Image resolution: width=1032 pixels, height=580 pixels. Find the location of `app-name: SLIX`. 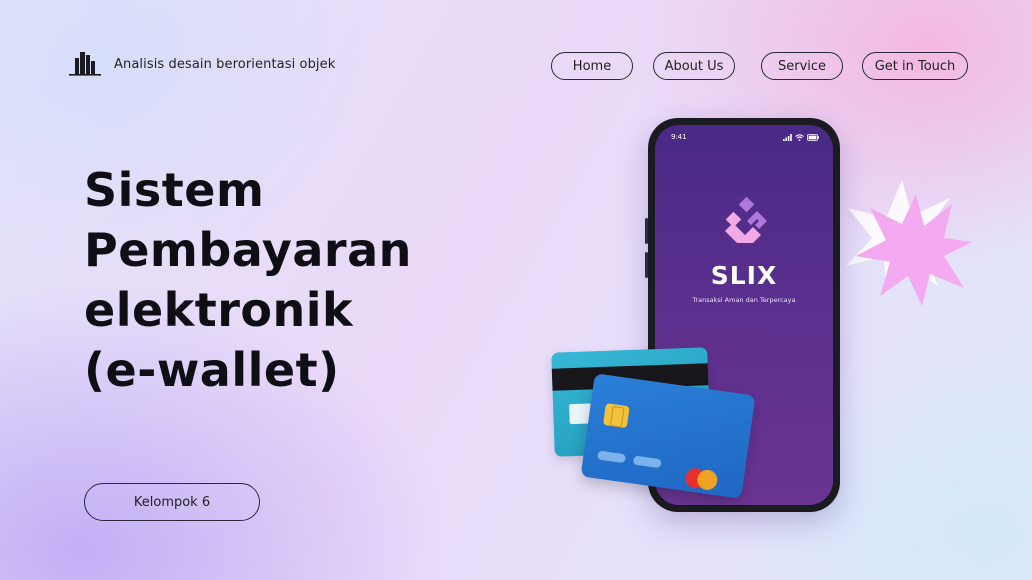

app-name: SLIX is located at coordinates (744, 275).